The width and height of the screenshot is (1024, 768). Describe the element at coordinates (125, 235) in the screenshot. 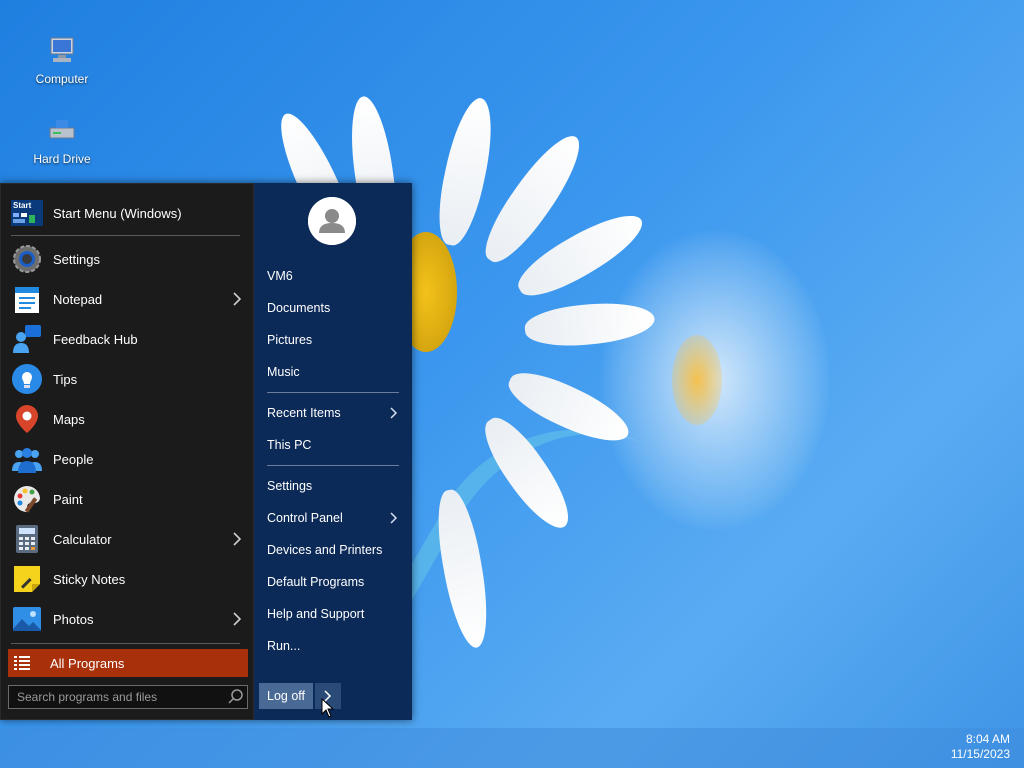

I see `header-divider` at that location.